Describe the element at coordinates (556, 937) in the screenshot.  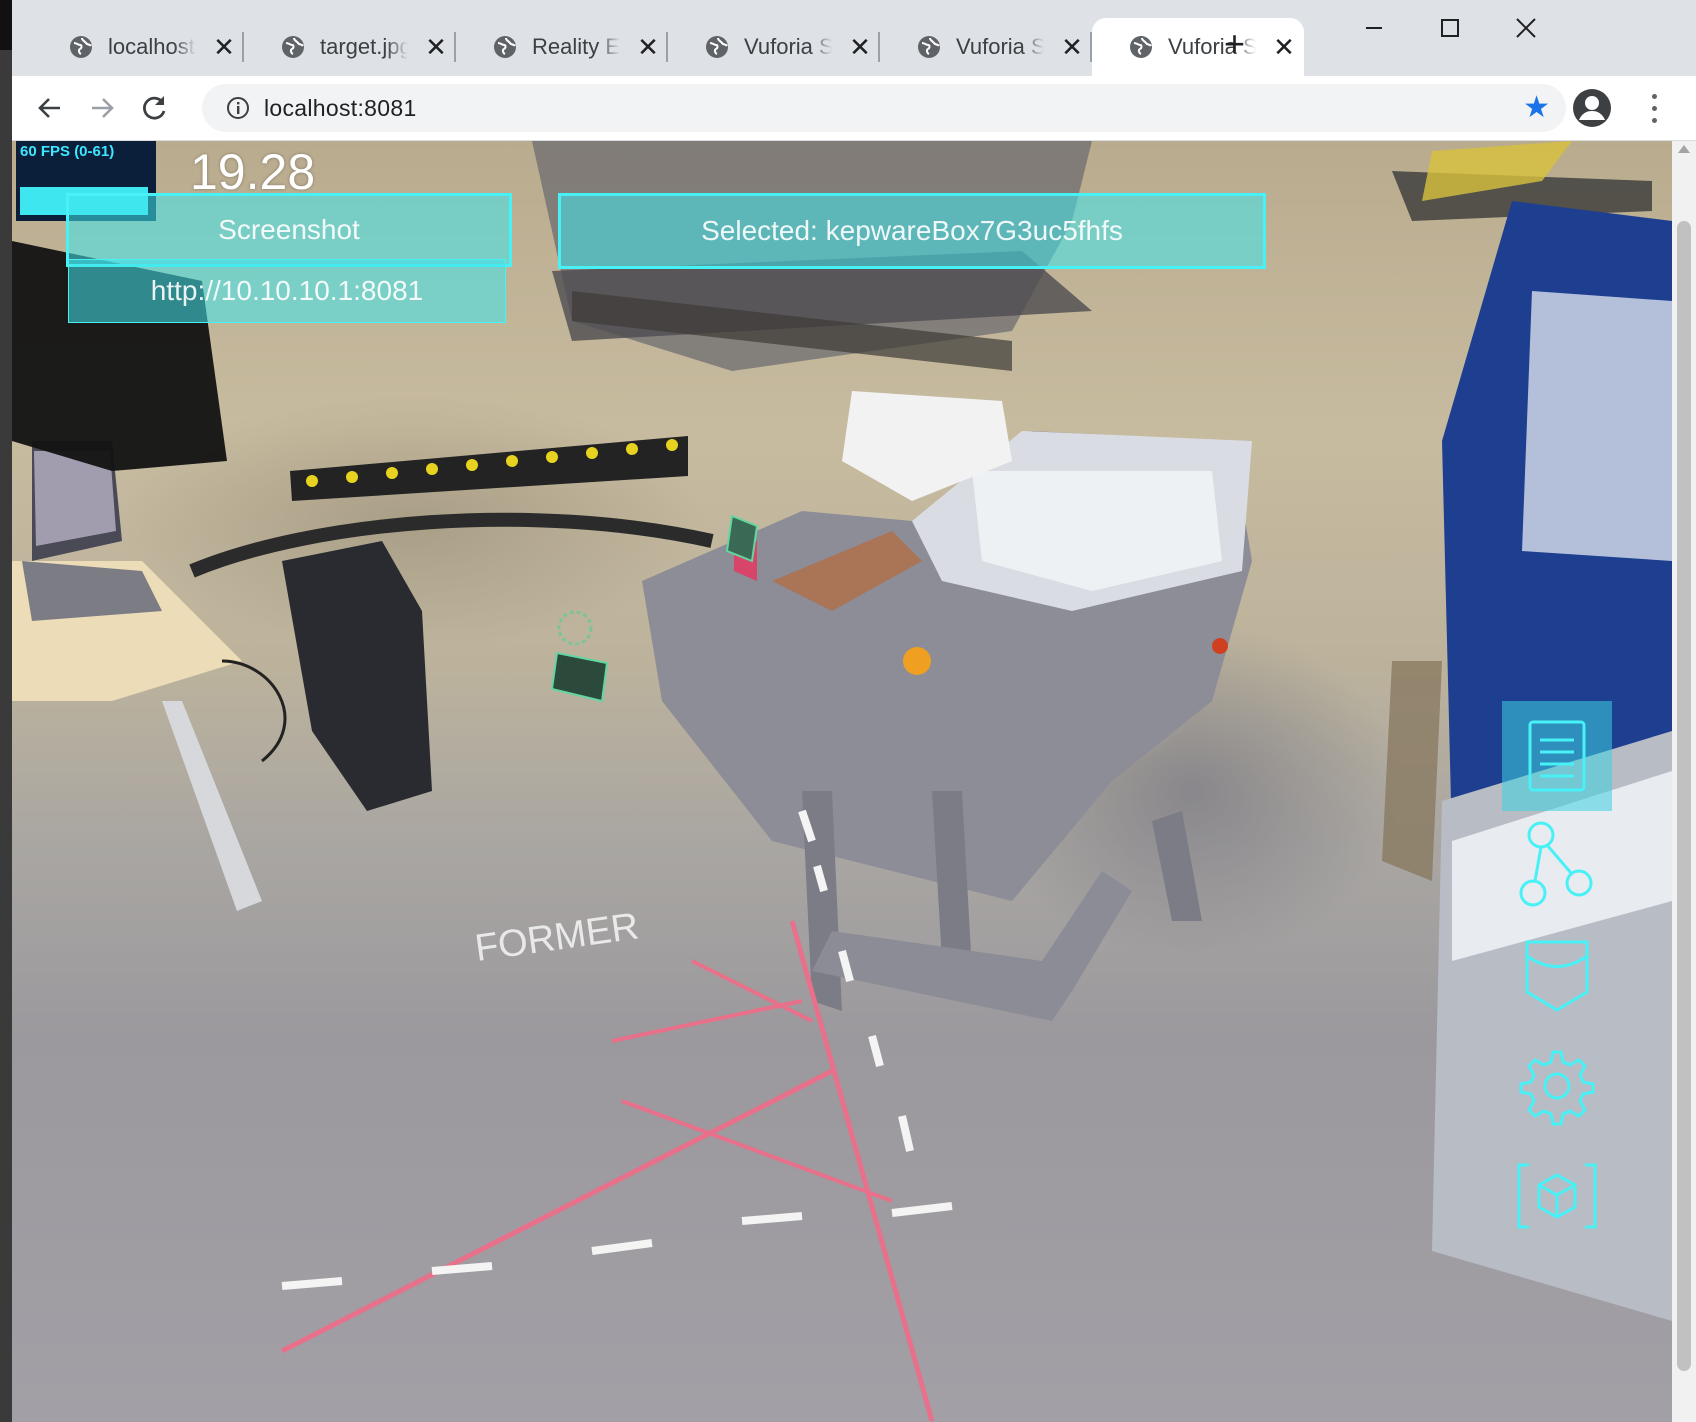
I see `floor-marking-text: FORMER` at that location.